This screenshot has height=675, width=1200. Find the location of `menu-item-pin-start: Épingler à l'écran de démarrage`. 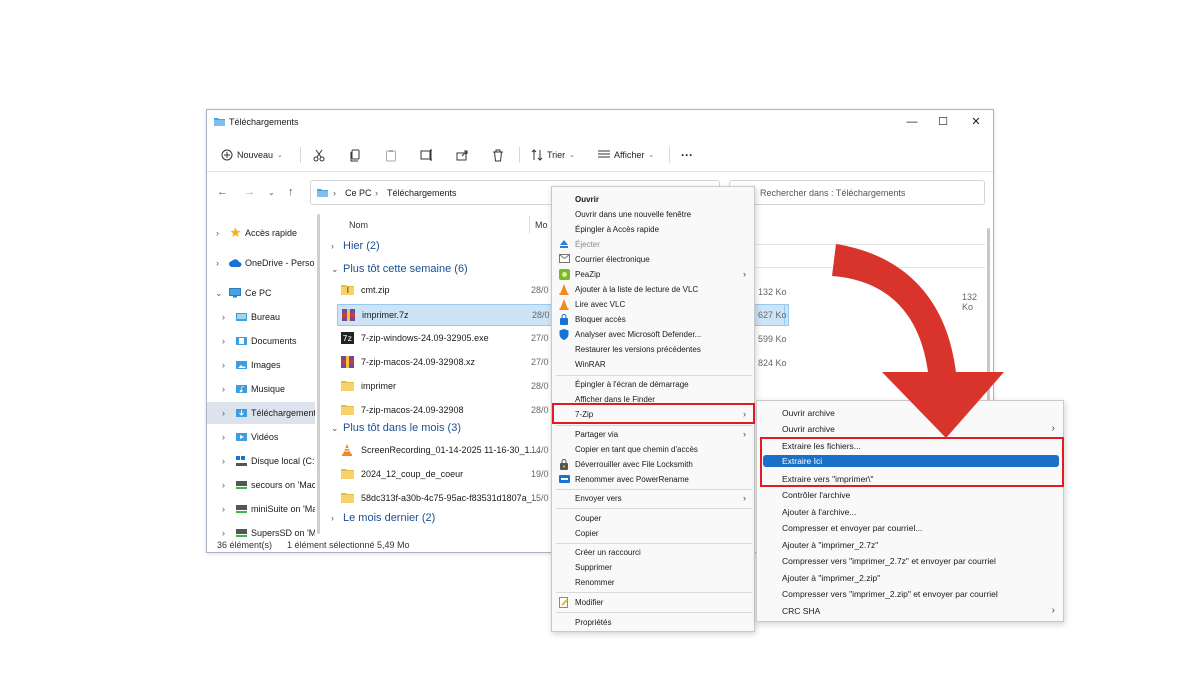

menu-item-pin-start: Épingler à l'écran de démarrage is located at coordinates (653, 384).